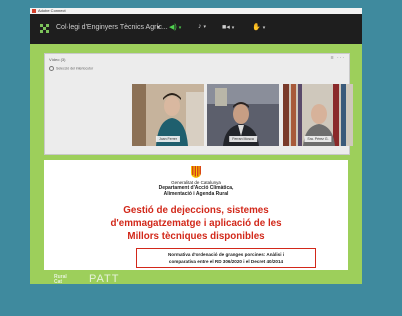 The height and width of the screenshot is (316, 402). I want to click on pod-options-menu: ≡ ···, so click(338, 58).